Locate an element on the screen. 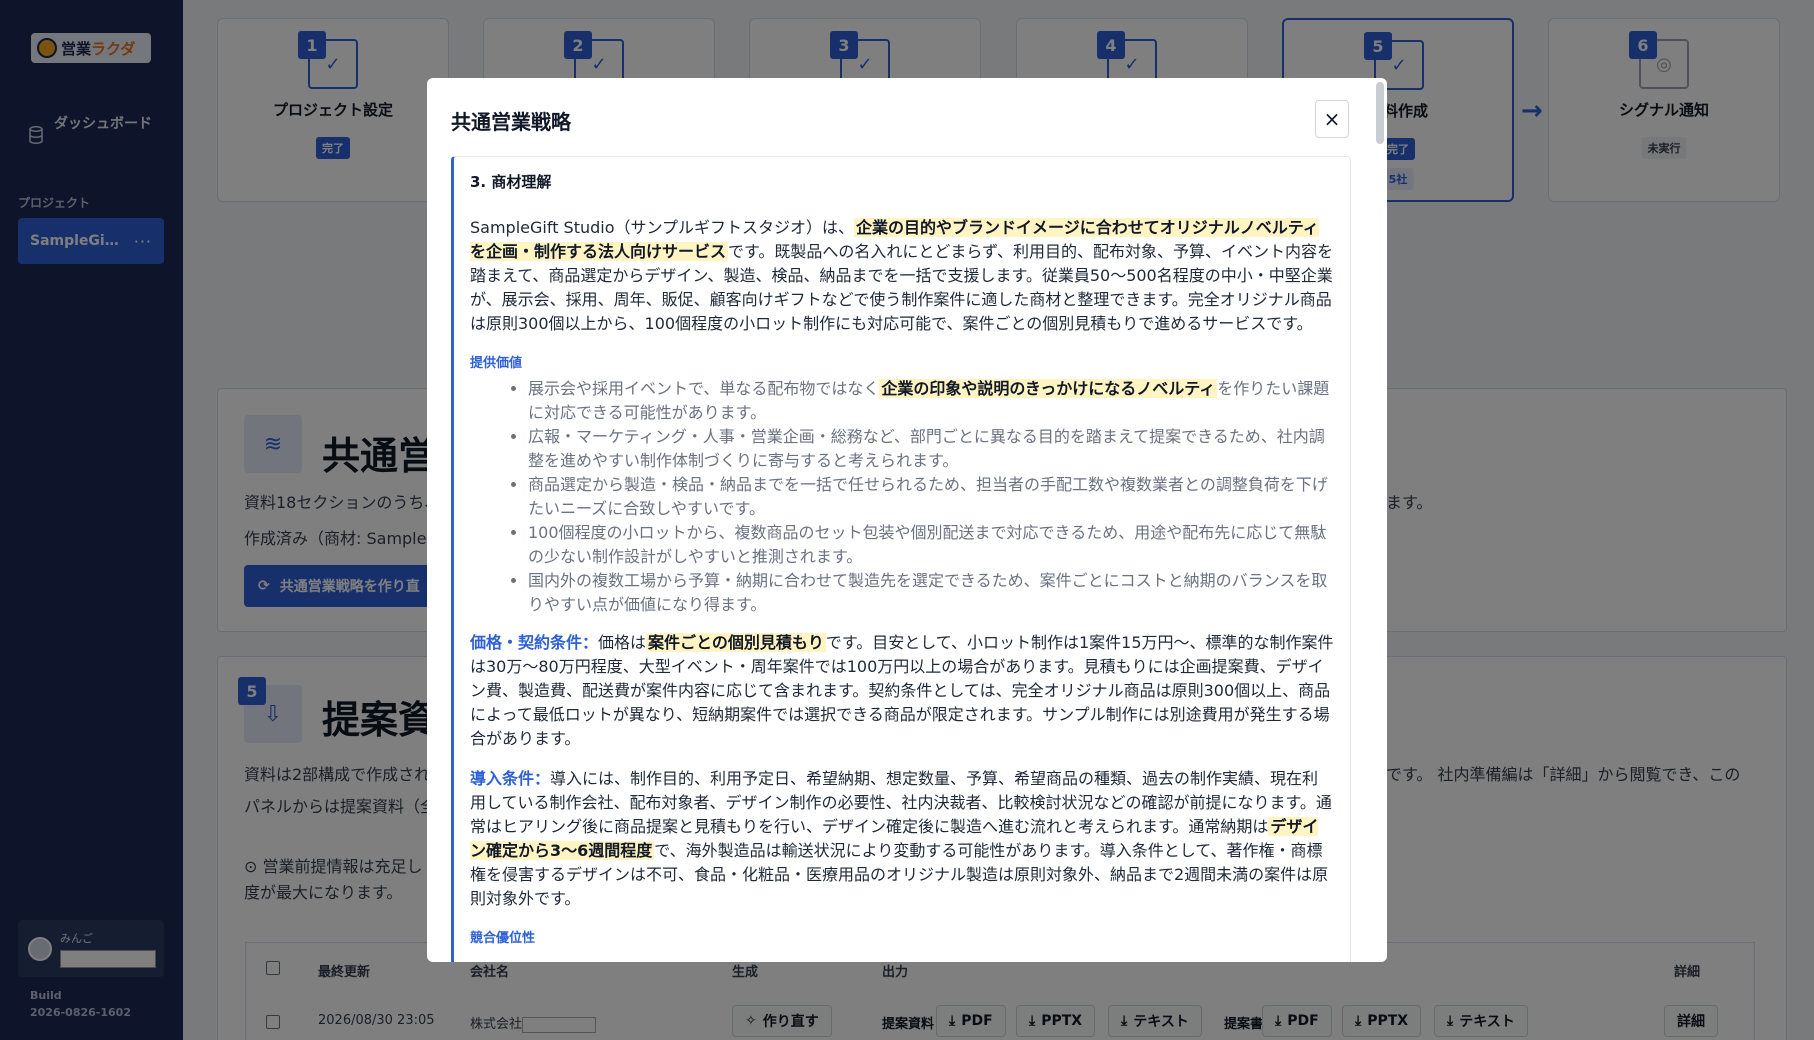 This screenshot has width=1814, height=1040. competitive-label: 競合優位性 is located at coordinates (503, 938).